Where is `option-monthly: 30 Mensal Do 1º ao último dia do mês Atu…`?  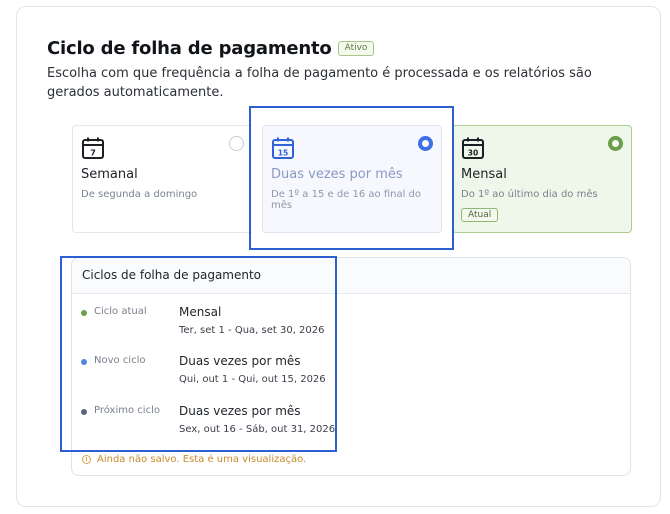
option-monthly: 30 Mensal Do 1º ao último dia do mês Atu… is located at coordinates (542, 179).